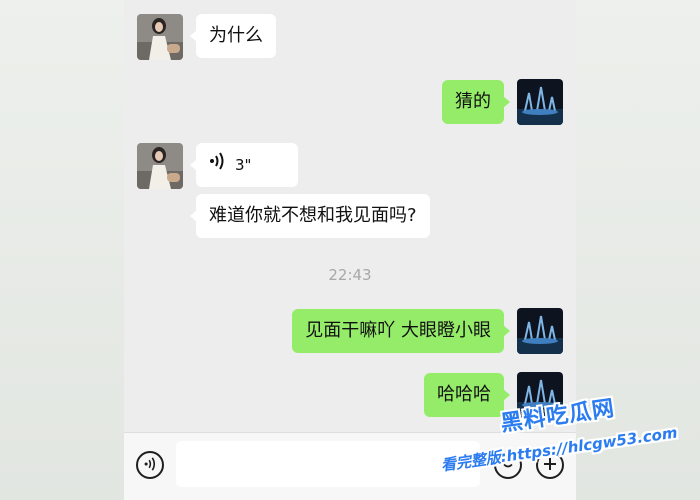  I want to click on message-bubble-incoming: 为什么, so click(233, 36).